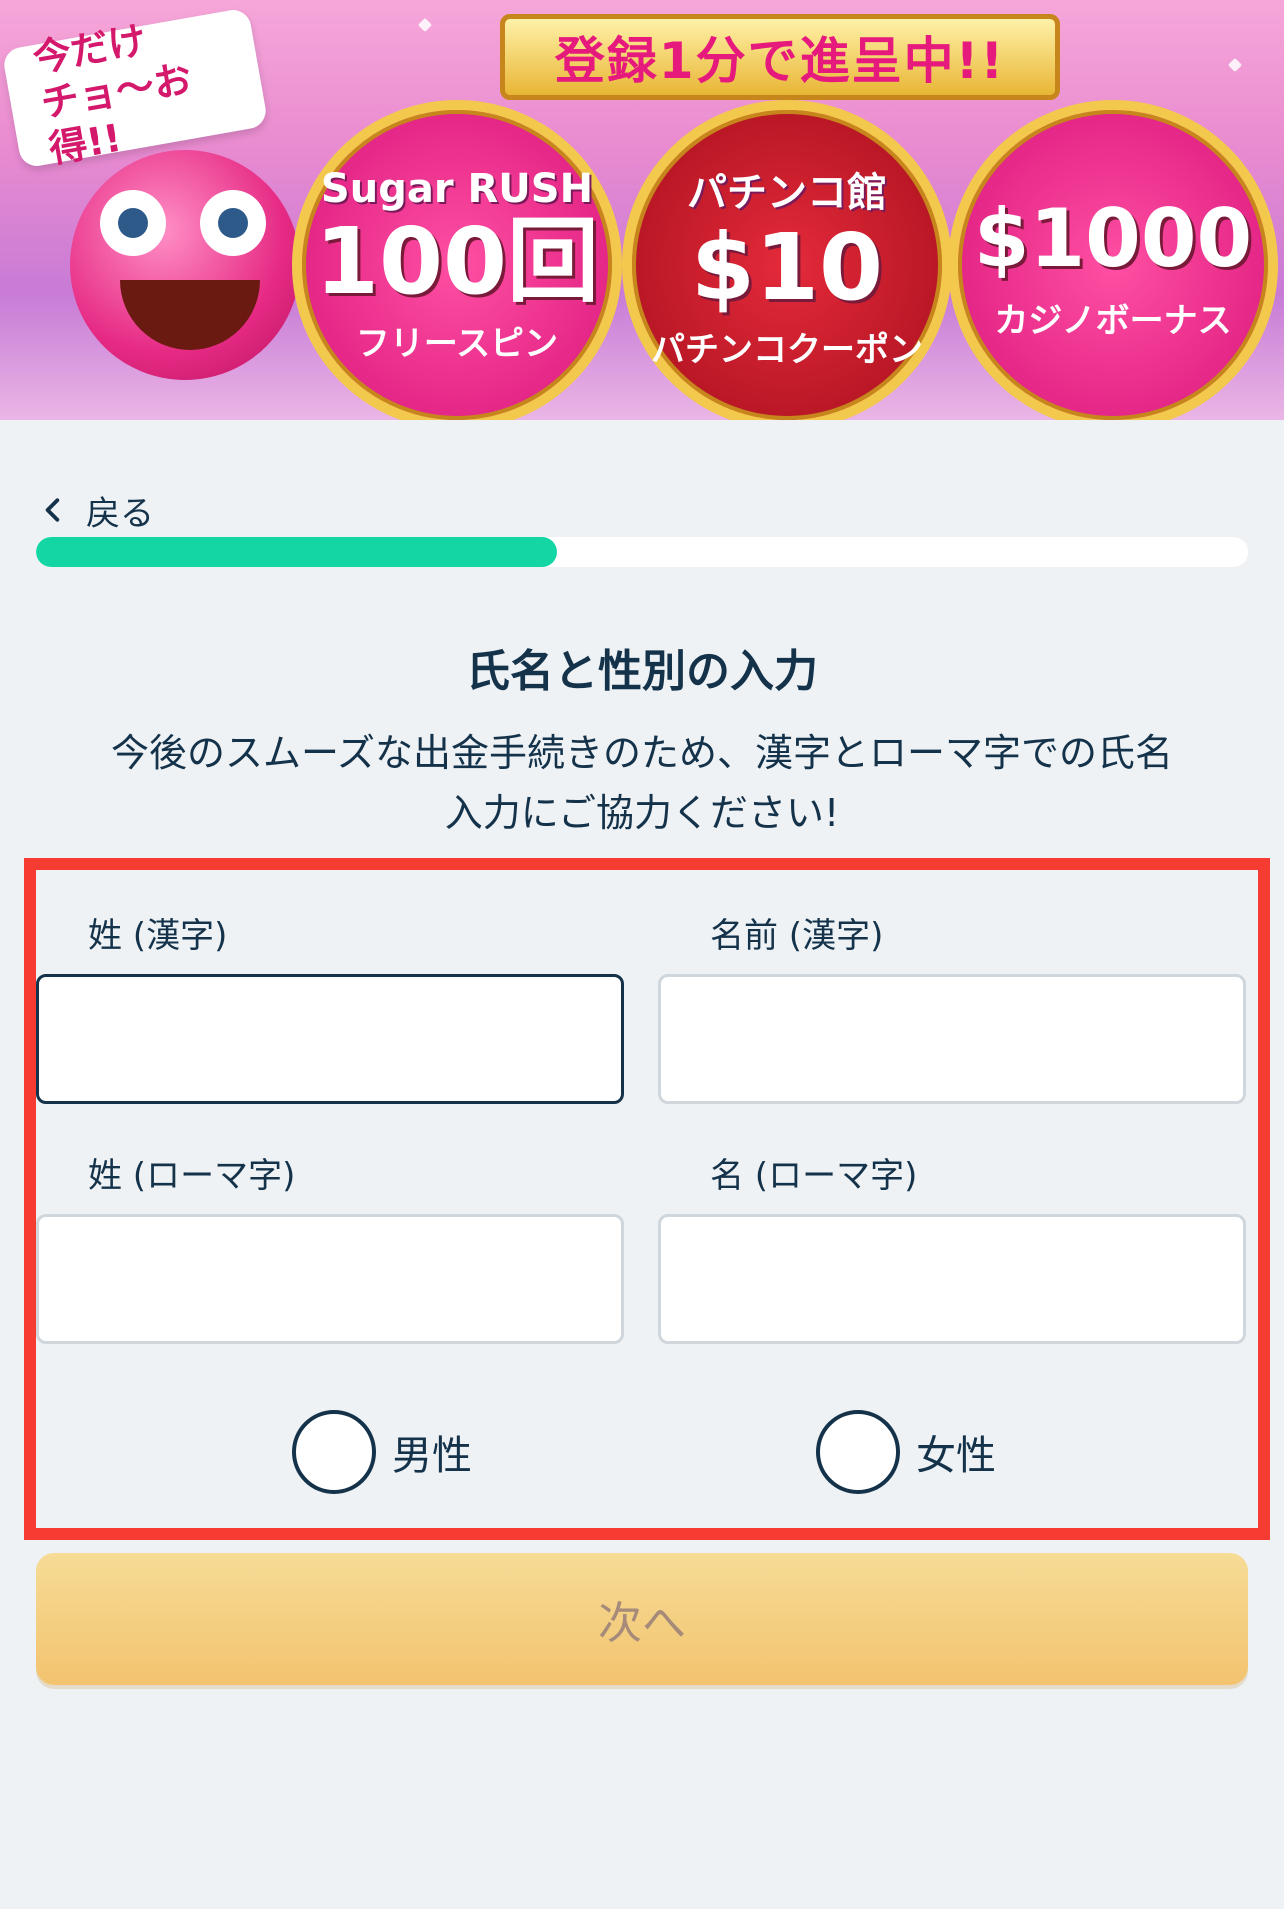  I want to click on back-button: 戻る, so click(97, 510).